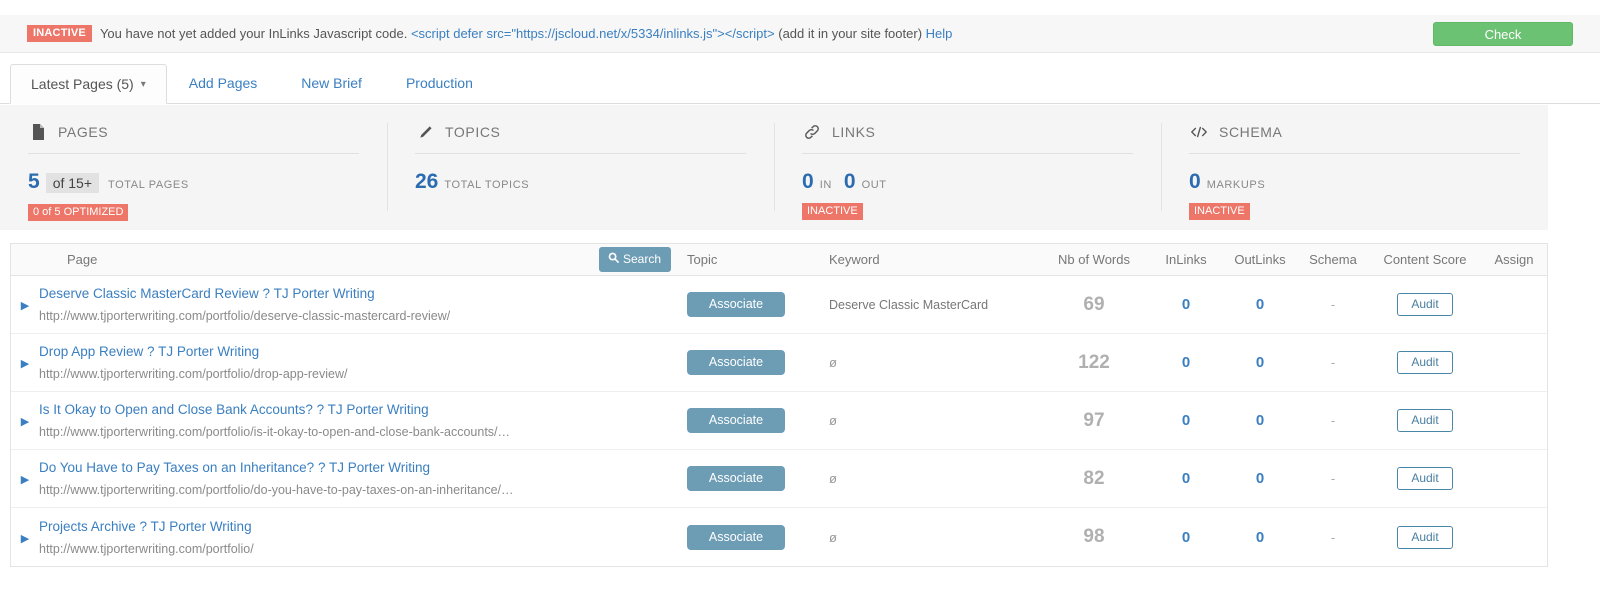 This screenshot has width=1600, height=608. Describe the element at coordinates (425, 132) in the screenshot. I see `pencil-icon` at that location.